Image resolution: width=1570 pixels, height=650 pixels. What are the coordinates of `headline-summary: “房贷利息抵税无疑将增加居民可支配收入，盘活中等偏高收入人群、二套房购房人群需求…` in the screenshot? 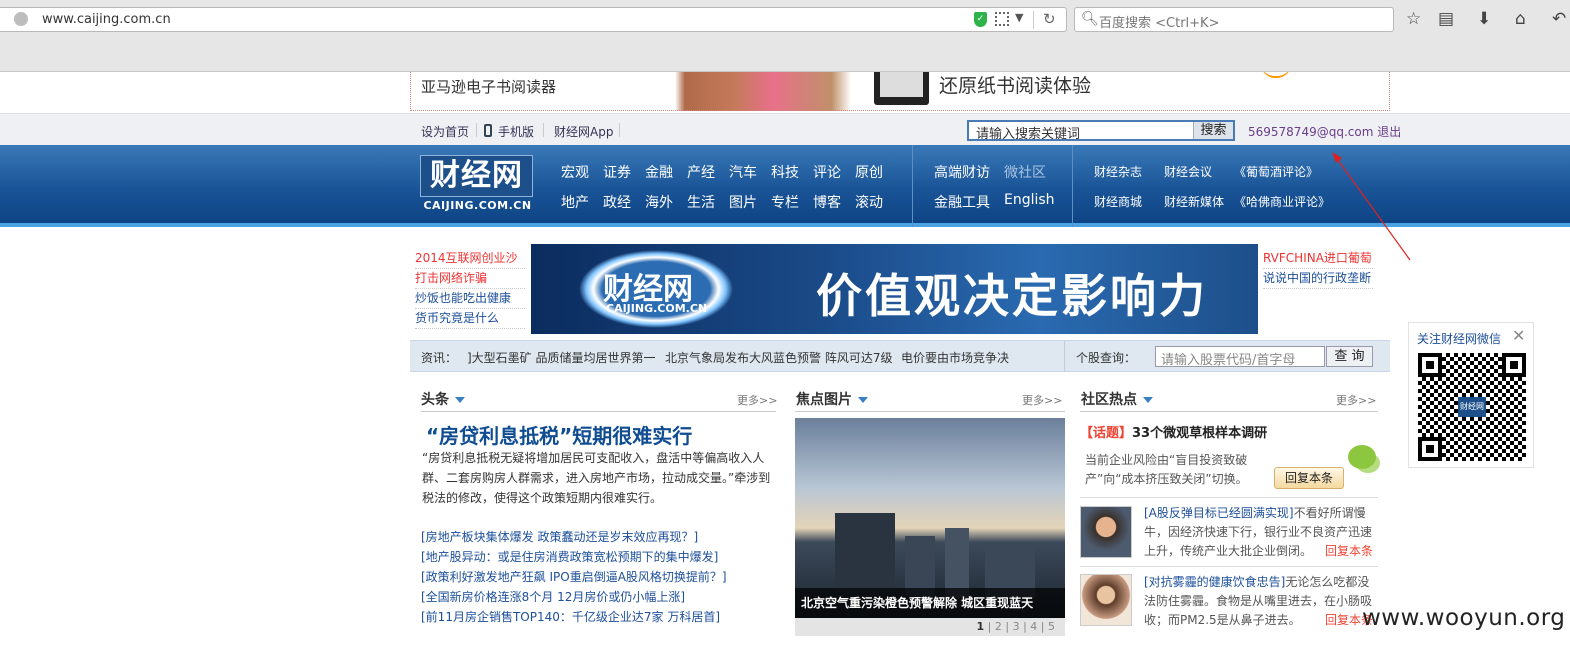 It's located at (596, 478).